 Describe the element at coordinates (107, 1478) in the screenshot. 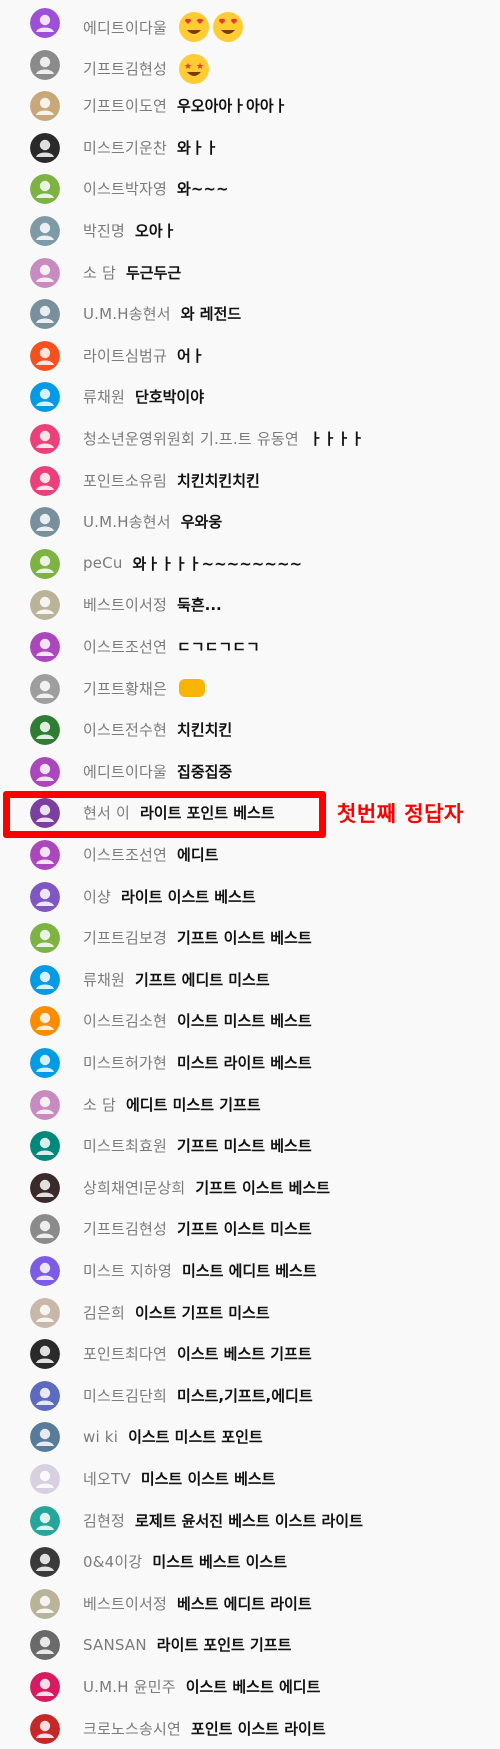

I see `author-name: 네오TV` at that location.